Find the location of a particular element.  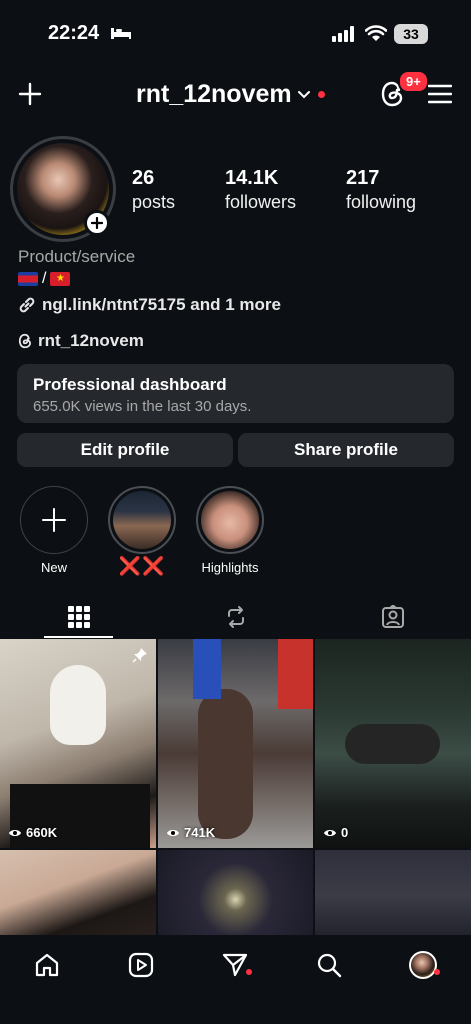

tab-tagged is located at coordinates (392, 617).